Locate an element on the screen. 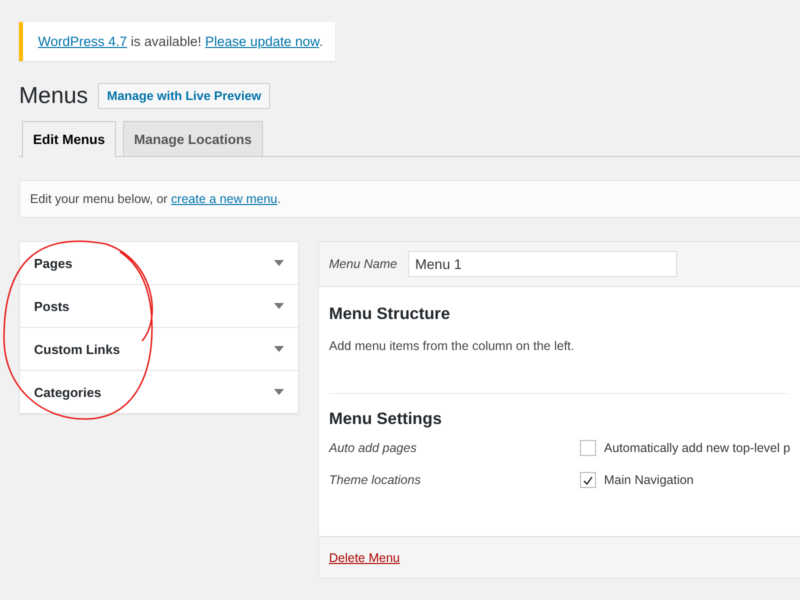  checkbox-label: Main Navigation is located at coordinates (649, 480).